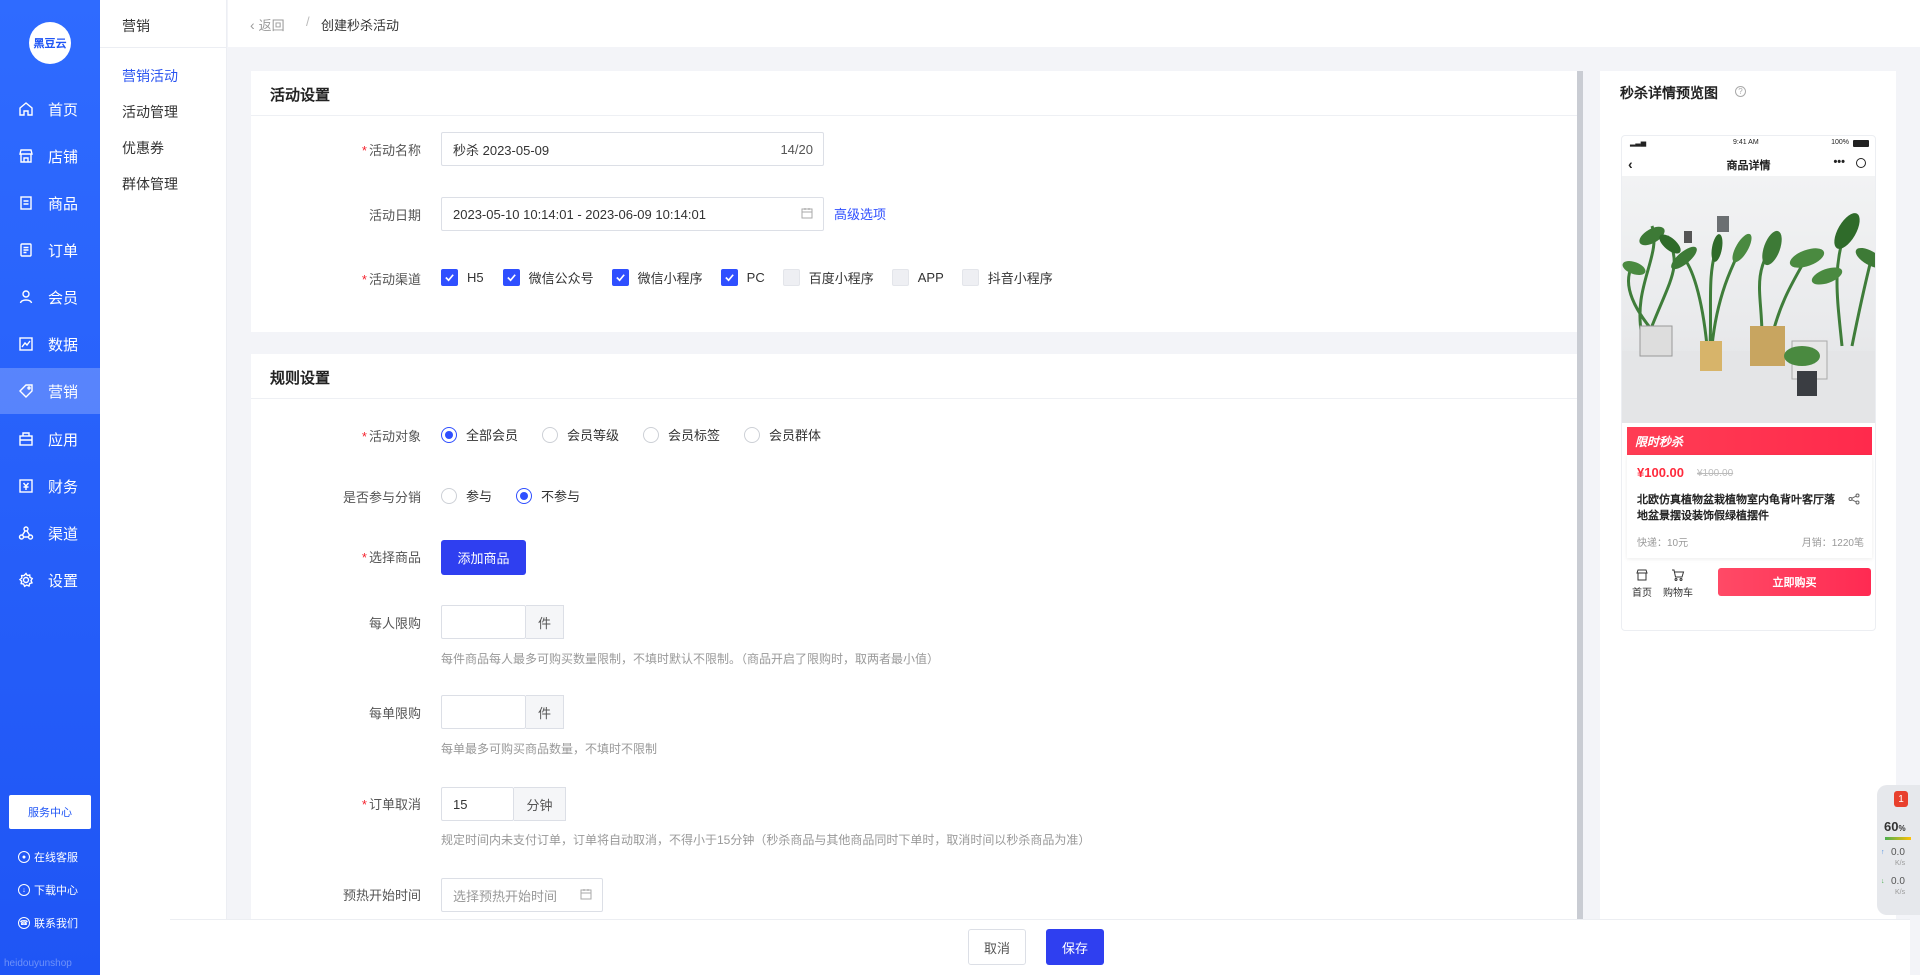  Describe the element at coordinates (136, 26) in the screenshot. I see `submenu-title: 营销` at that location.